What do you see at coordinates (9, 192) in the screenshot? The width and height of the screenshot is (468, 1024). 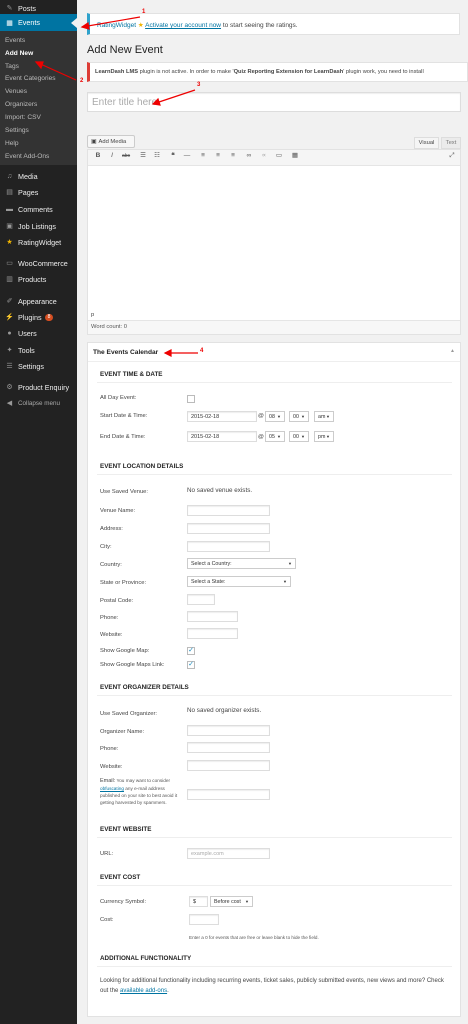 I see `page-icon: ▤` at bounding box center [9, 192].